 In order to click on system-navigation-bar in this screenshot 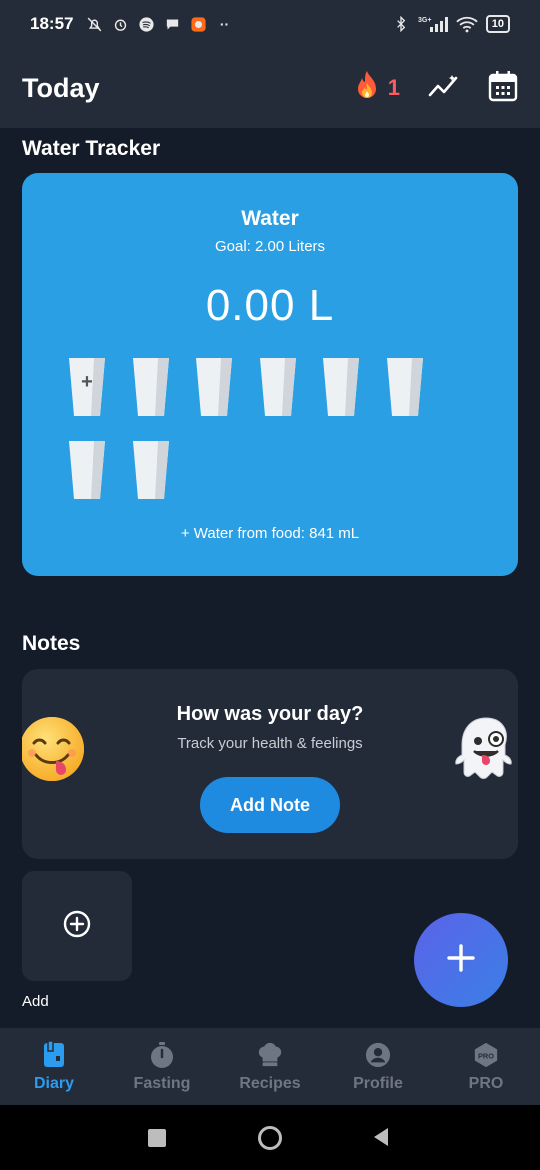, I will do `click(270, 1137)`.